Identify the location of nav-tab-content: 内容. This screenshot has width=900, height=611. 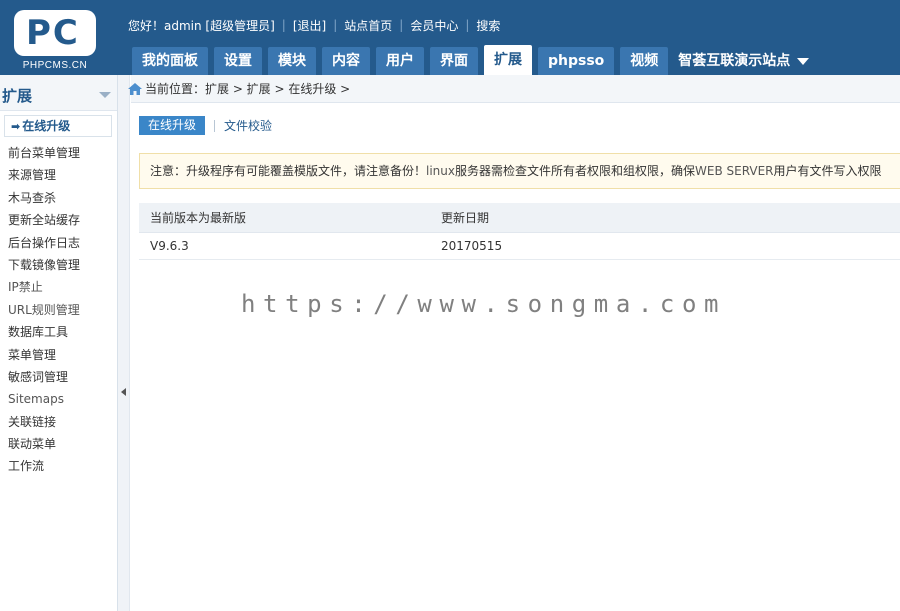
(346, 61).